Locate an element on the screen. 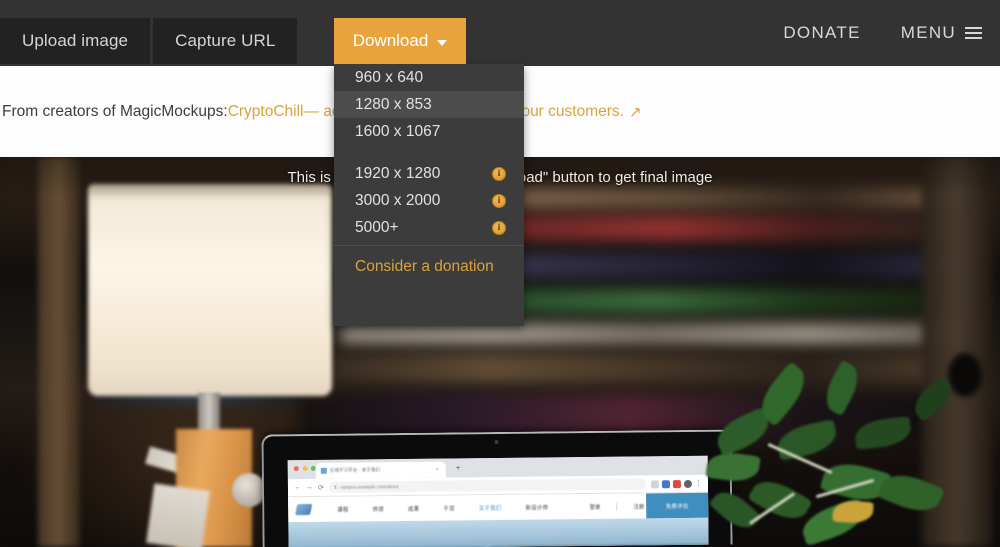 The image size is (1000, 547). top-right-nav: DONATE MENU is located at coordinates (882, 33).